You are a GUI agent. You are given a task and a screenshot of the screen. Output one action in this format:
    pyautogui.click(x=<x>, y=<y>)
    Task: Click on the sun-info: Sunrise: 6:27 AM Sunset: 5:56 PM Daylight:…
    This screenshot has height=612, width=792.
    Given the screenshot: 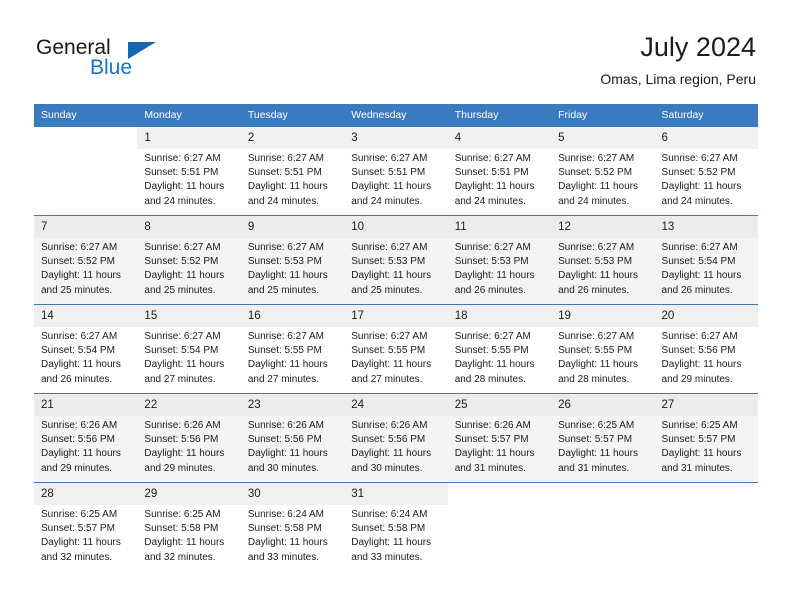 What is the action you would take?
    pyautogui.click(x=706, y=357)
    